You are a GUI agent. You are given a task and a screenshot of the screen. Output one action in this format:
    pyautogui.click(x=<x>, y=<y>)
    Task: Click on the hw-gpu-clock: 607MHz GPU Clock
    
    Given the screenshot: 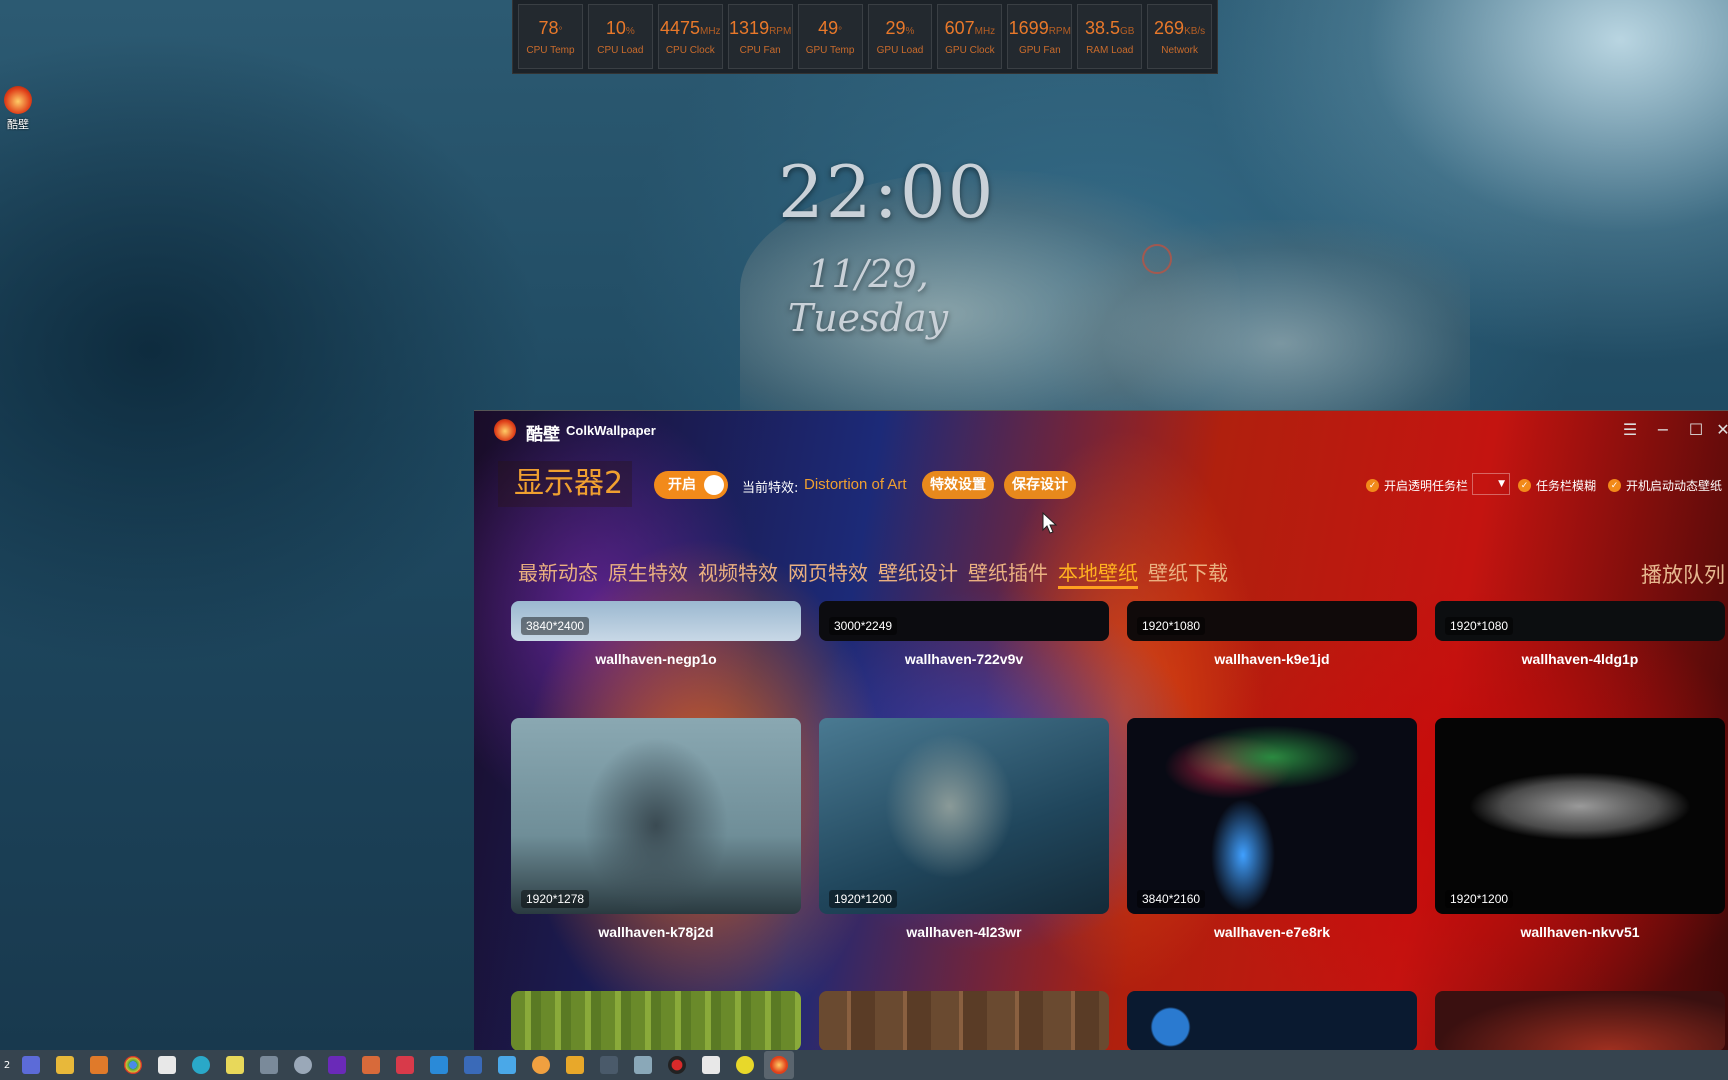 What is the action you would take?
    pyautogui.click(x=970, y=36)
    